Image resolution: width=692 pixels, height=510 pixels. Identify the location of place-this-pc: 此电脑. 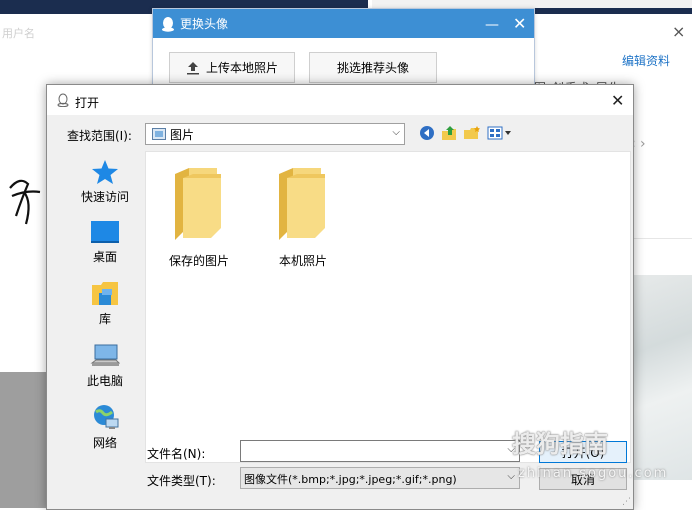
(105, 366).